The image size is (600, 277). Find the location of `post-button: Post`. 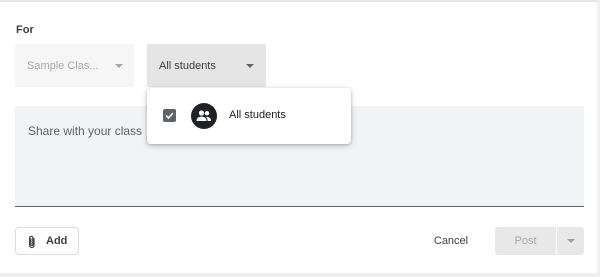

post-button: Post is located at coordinates (525, 241).